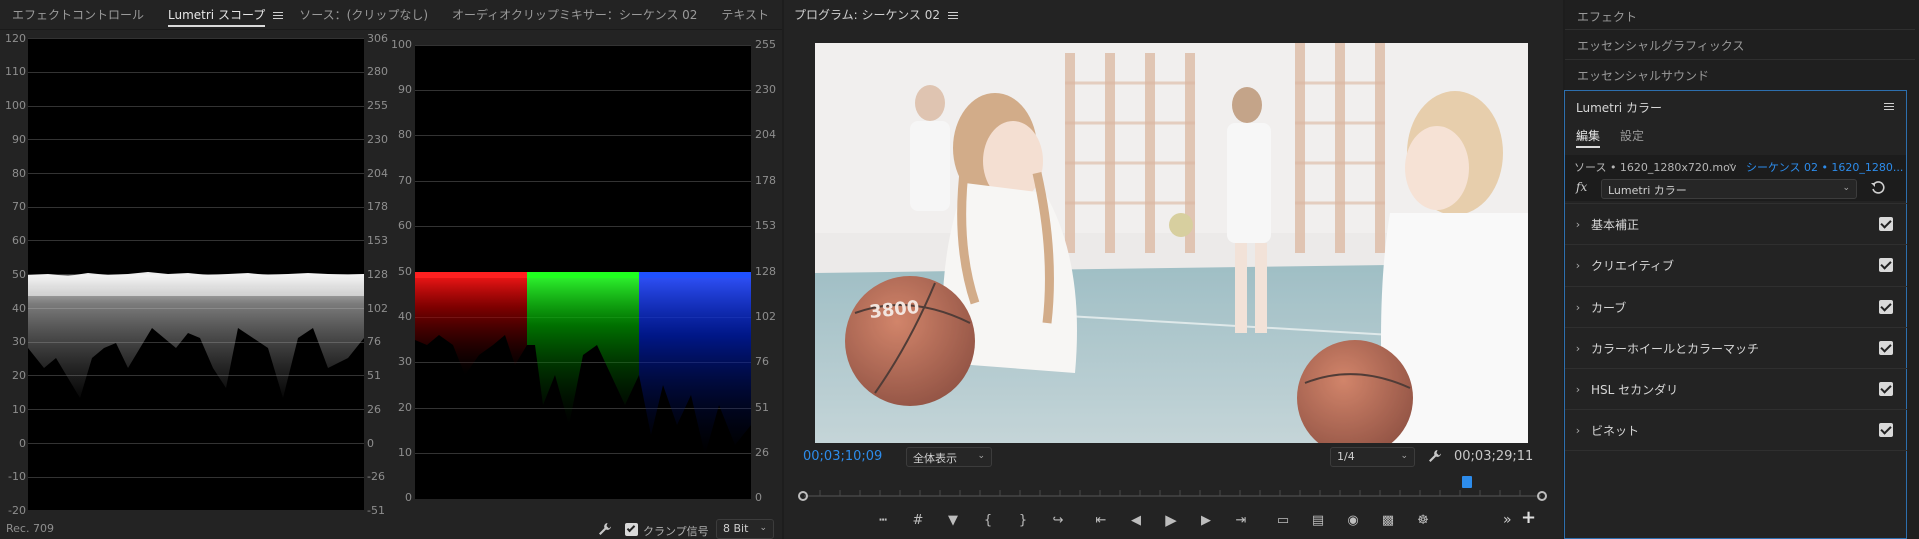  What do you see at coordinates (1588, 137) in the screenshot?
I see `tab-edit: 編集` at bounding box center [1588, 137].